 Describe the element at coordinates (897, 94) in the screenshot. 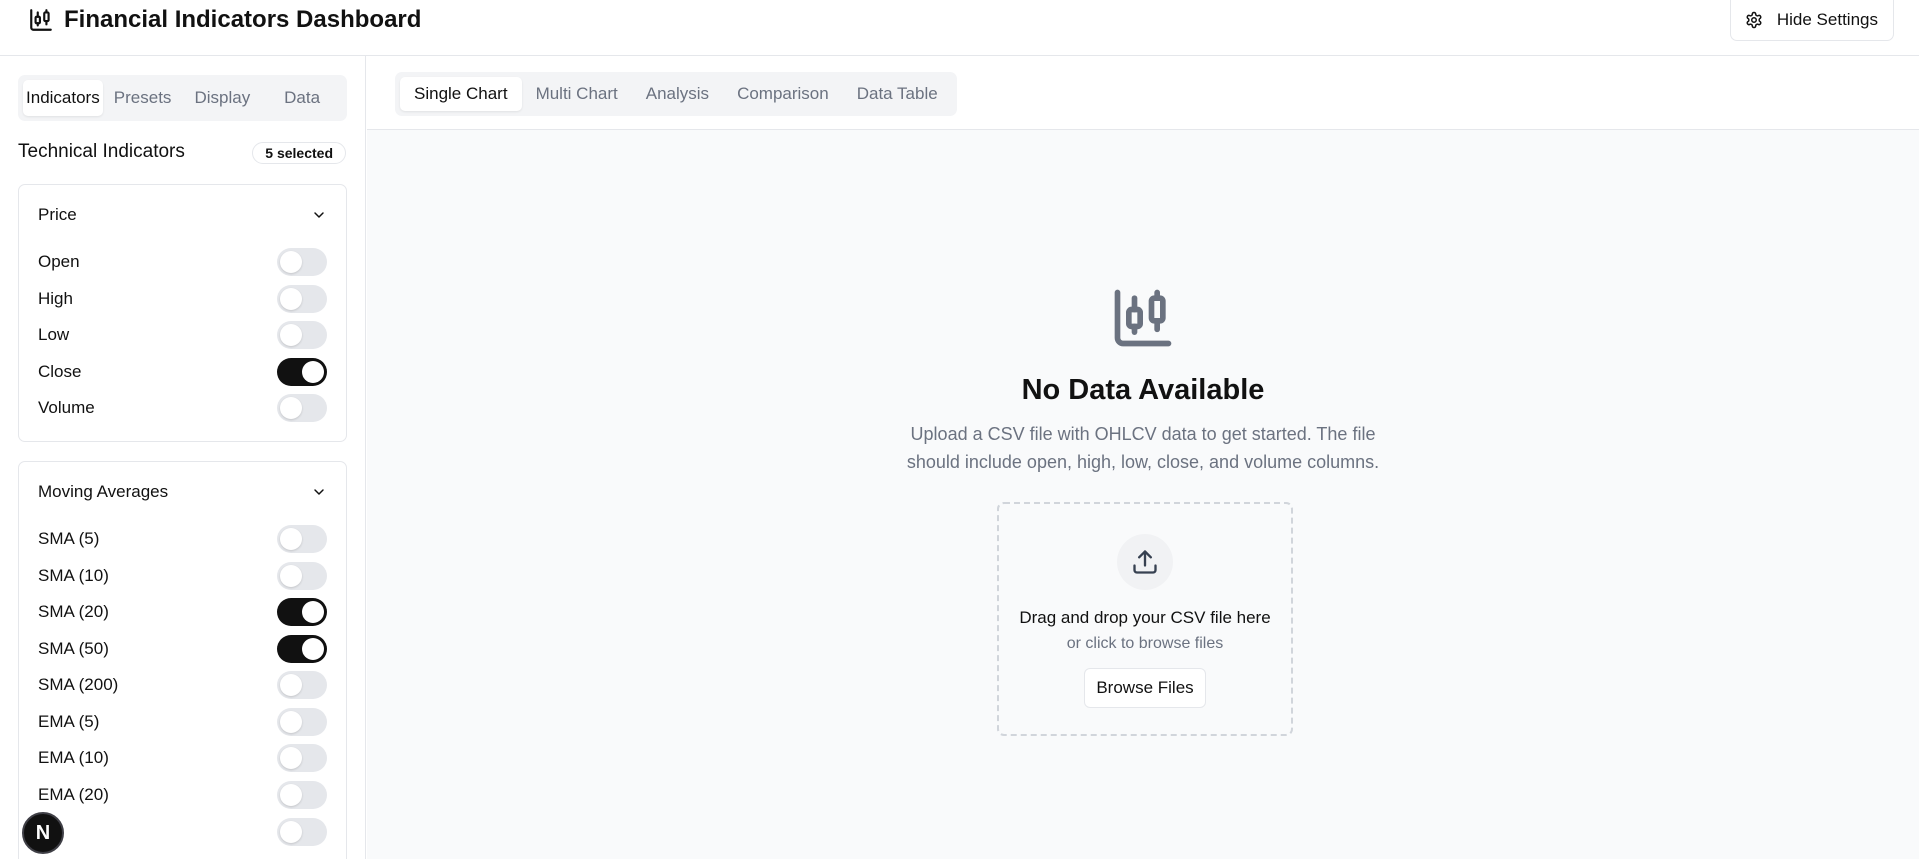

I see `tab-data-table: Data Table` at that location.